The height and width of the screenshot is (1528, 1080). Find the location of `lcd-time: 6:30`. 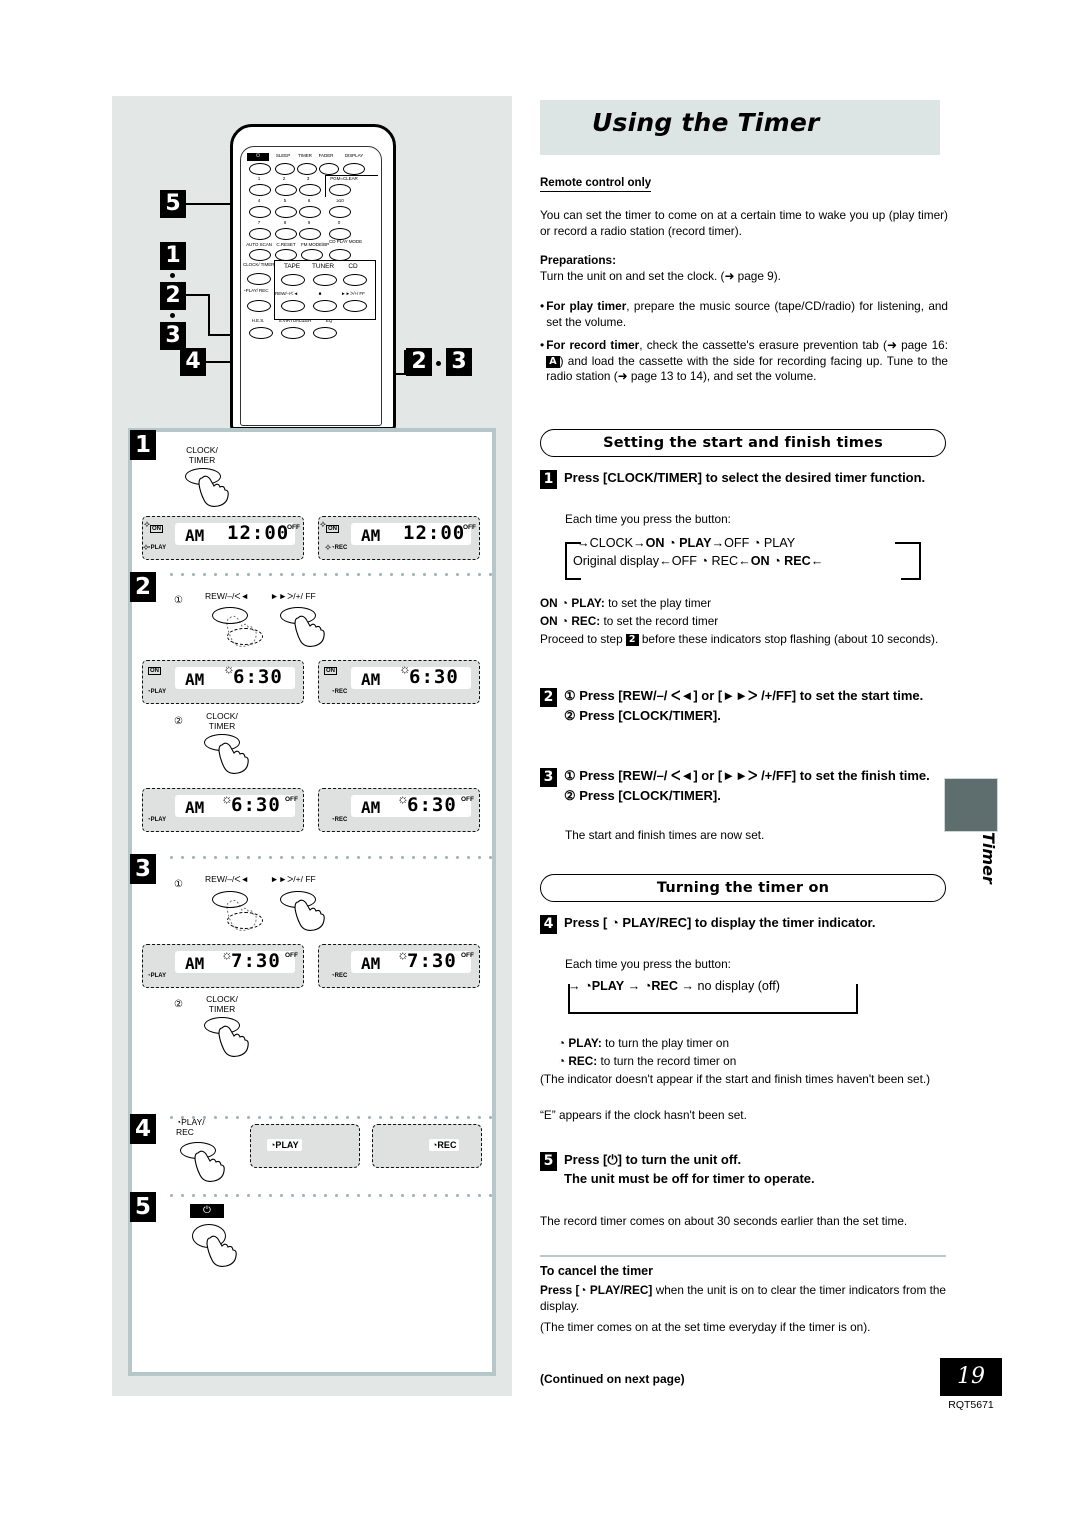

lcd-time: 6:30 is located at coordinates (432, 805).